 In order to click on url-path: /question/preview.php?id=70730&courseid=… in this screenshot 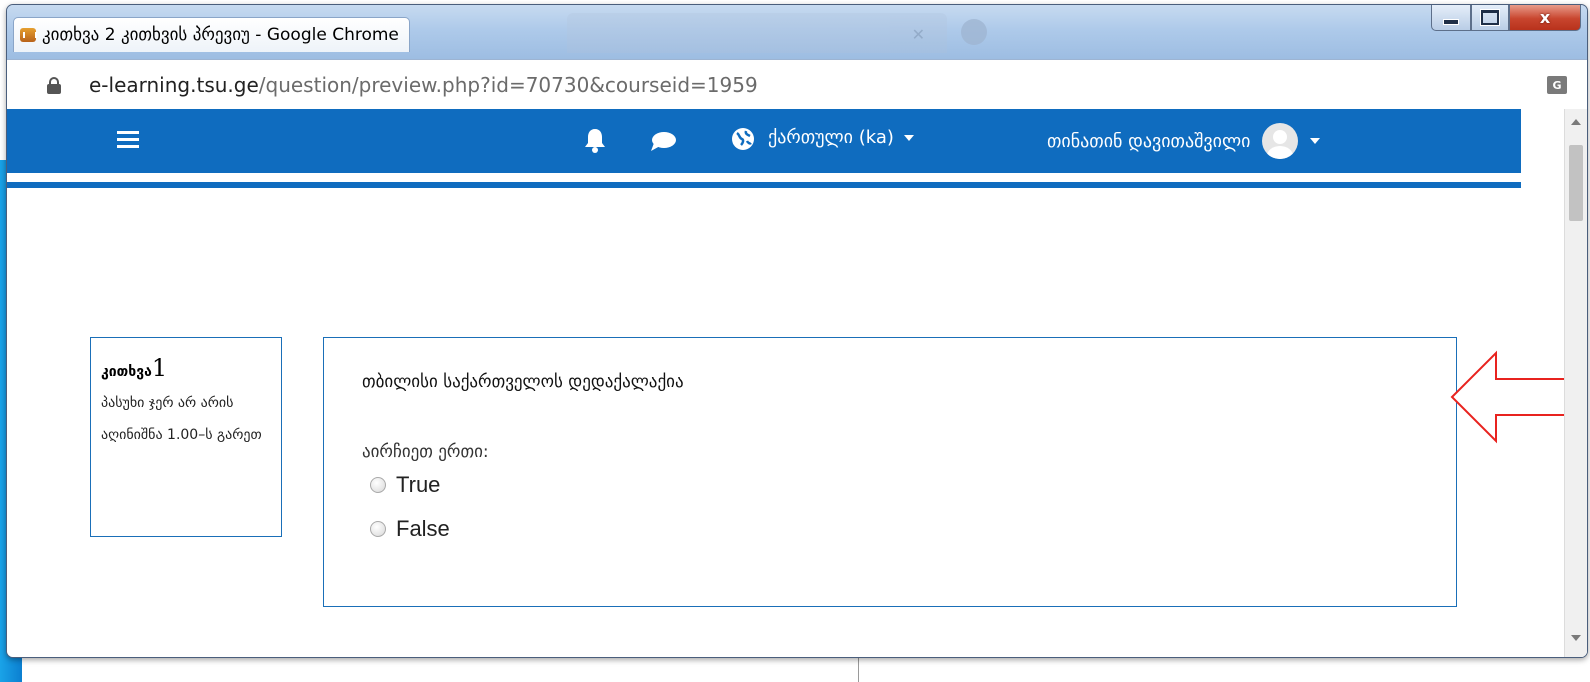, I will do `click(508, 85)`.